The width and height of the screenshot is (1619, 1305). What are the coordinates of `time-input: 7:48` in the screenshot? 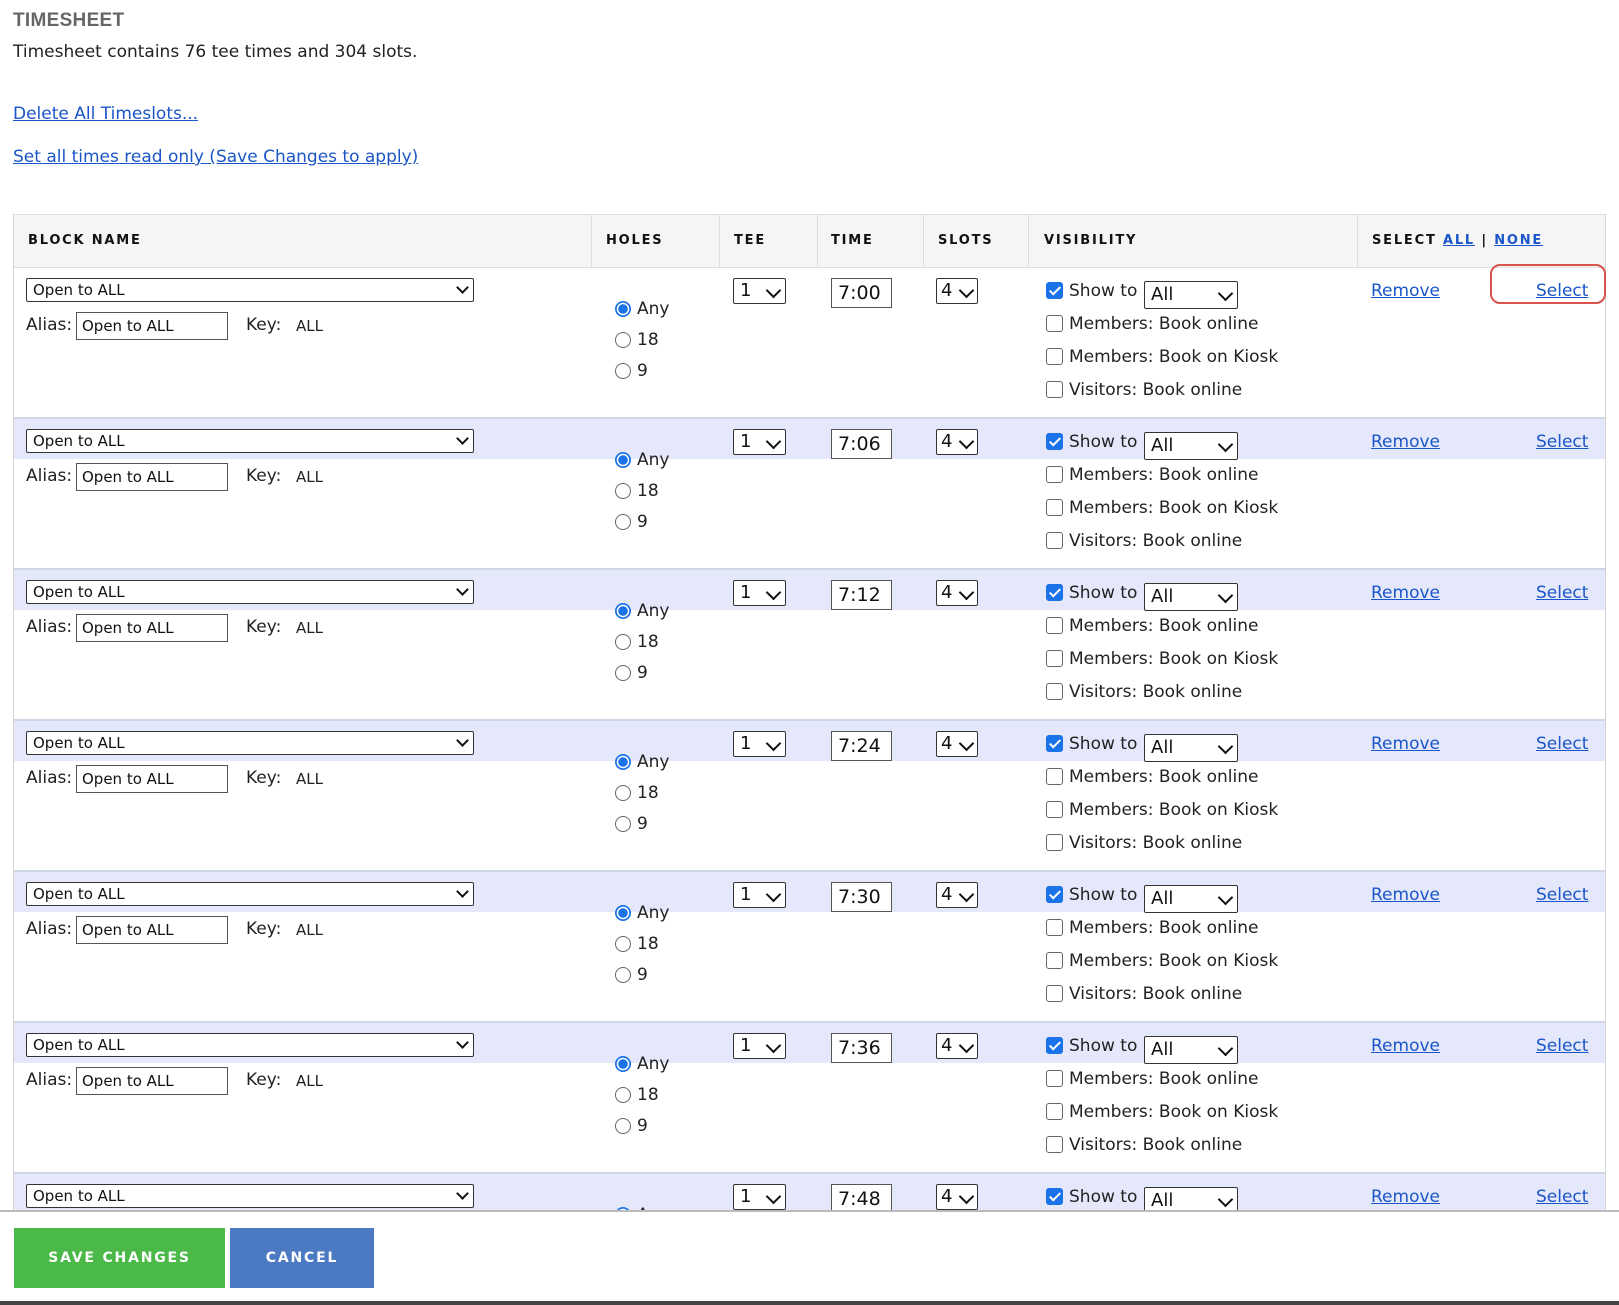 It's located at (861, 1197).